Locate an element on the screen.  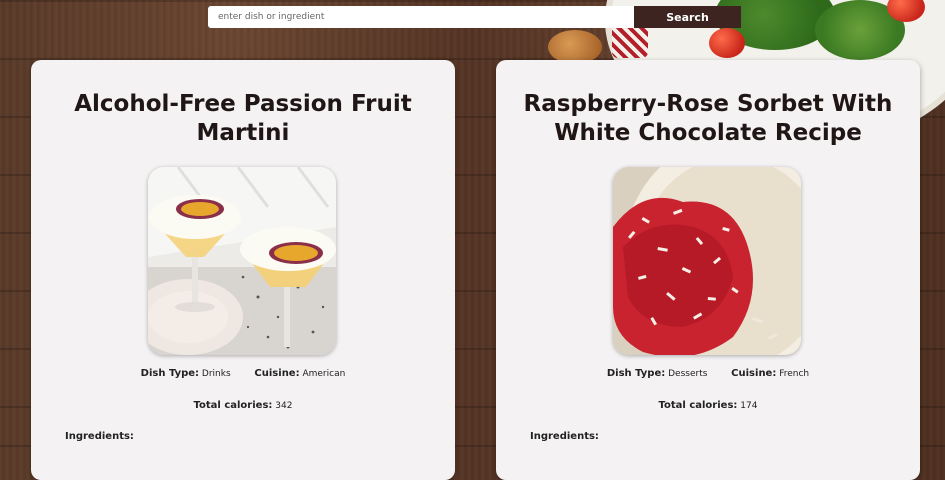
recipe-meta: Dish Type: Drinks Cuisine: American is located at coordinates (243, 373).